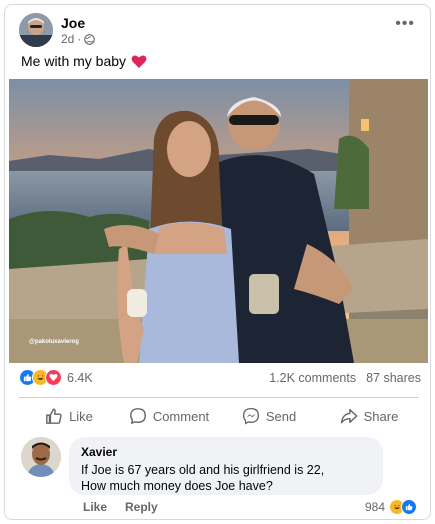 The height and width of the screenshot is (524, 435). What do you see at coordinates (81, 416) in the screenshot?
I see `like-button-label: Like` at bounding box center [81, 416].